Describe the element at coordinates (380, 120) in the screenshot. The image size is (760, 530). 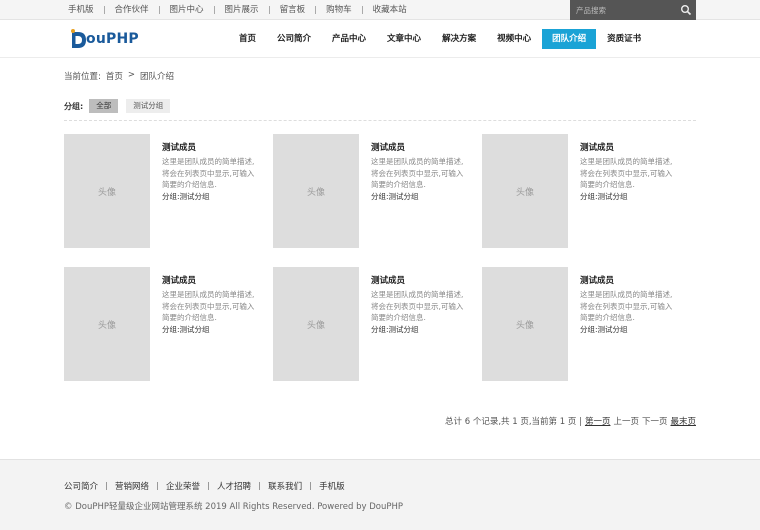
I see `divider` at that location.